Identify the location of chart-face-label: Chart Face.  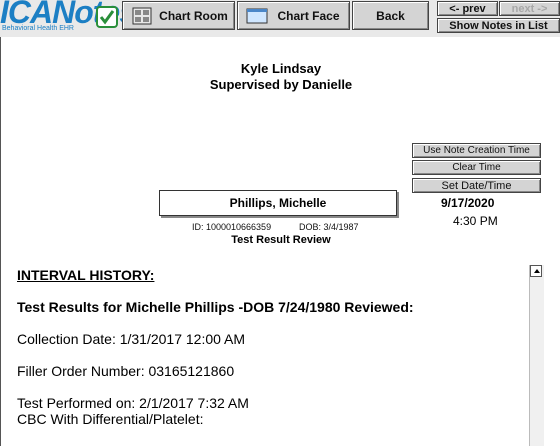
(308, 15).